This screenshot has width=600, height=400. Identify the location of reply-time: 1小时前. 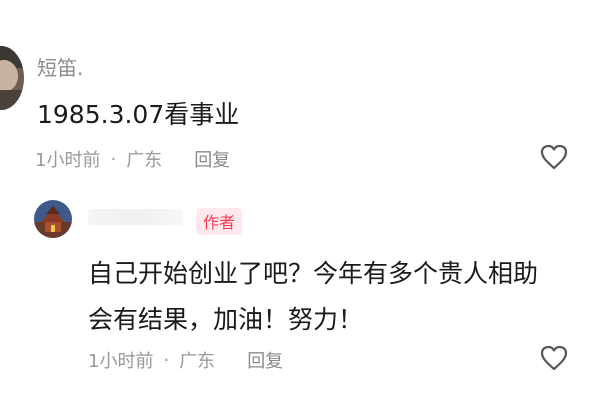
(121, 361).